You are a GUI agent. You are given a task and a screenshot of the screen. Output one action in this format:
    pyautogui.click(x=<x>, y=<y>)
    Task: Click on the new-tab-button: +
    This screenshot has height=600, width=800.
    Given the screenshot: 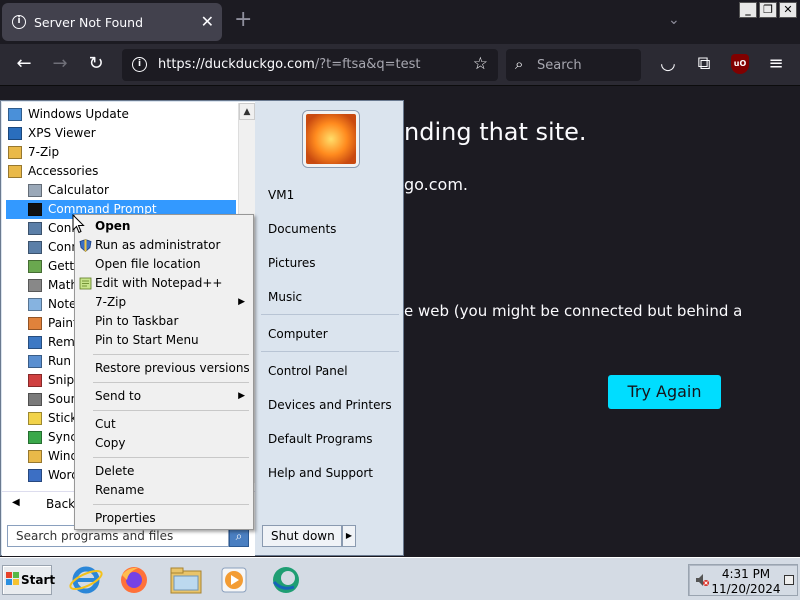 What is the action you would take?
    pyautogui.click(x=243, y=20)
    